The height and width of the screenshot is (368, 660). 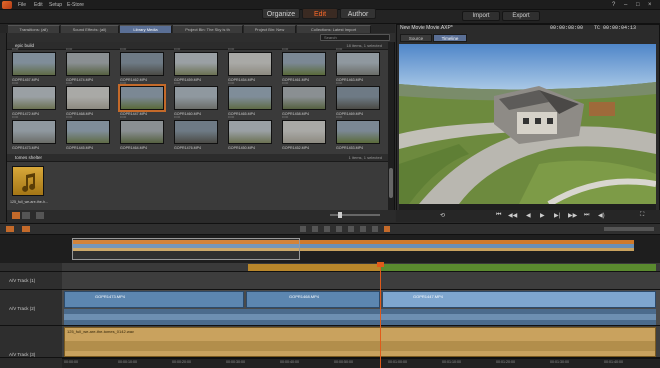 What do you see at coordinates (75, 5) in the screenshot?
I see `menu-estore: E-Store` at bounding box center [75, 5].